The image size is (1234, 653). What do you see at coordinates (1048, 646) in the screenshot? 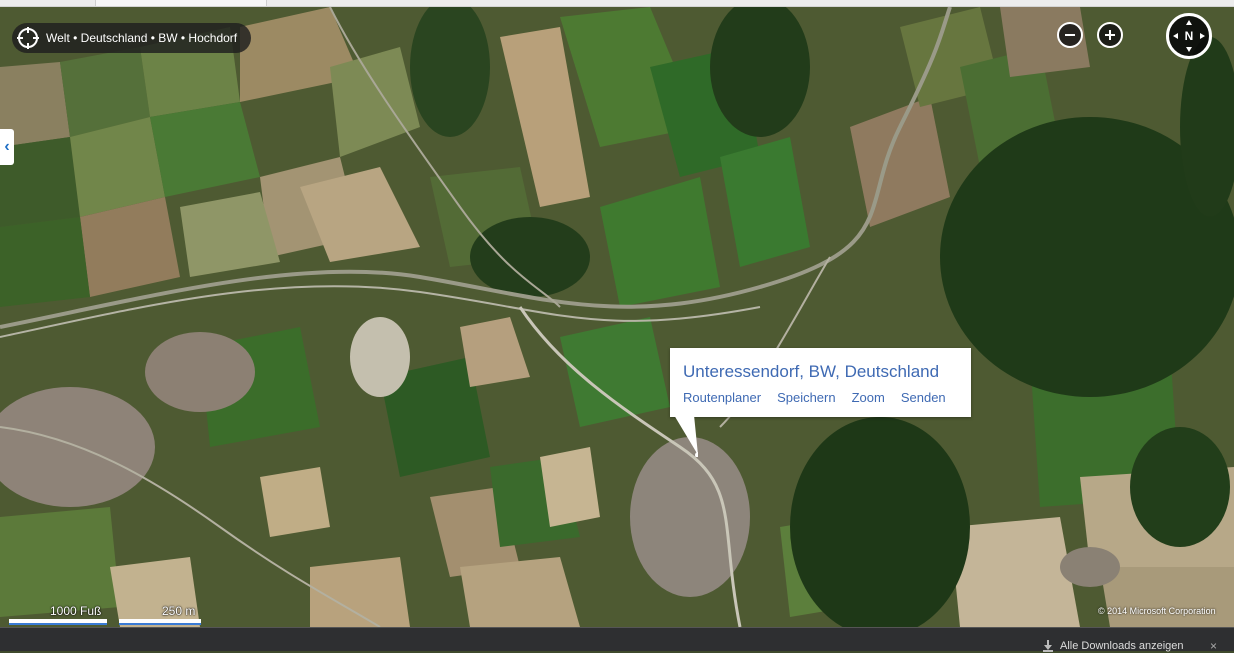
I see `download-icon` at bounding box center [1048, 646].